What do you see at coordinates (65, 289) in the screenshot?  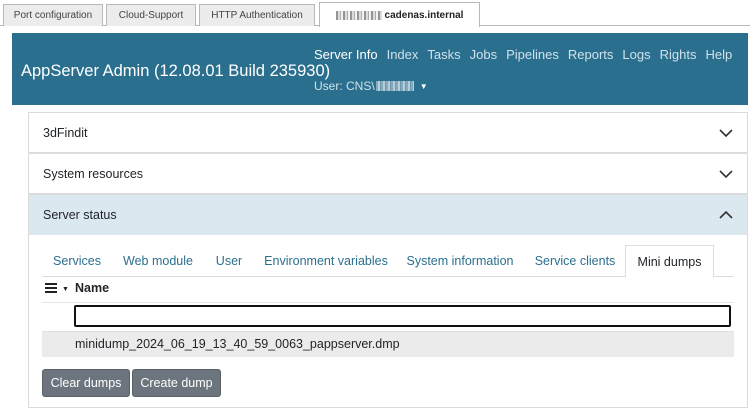 I see `sort-caret-down-icon: ▼` at bounding box center [65, 289].